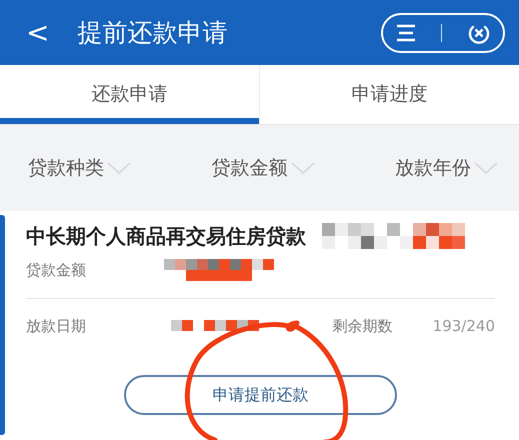  I want to click on filter-dropdown: 贷款种类, so click(80, 168).